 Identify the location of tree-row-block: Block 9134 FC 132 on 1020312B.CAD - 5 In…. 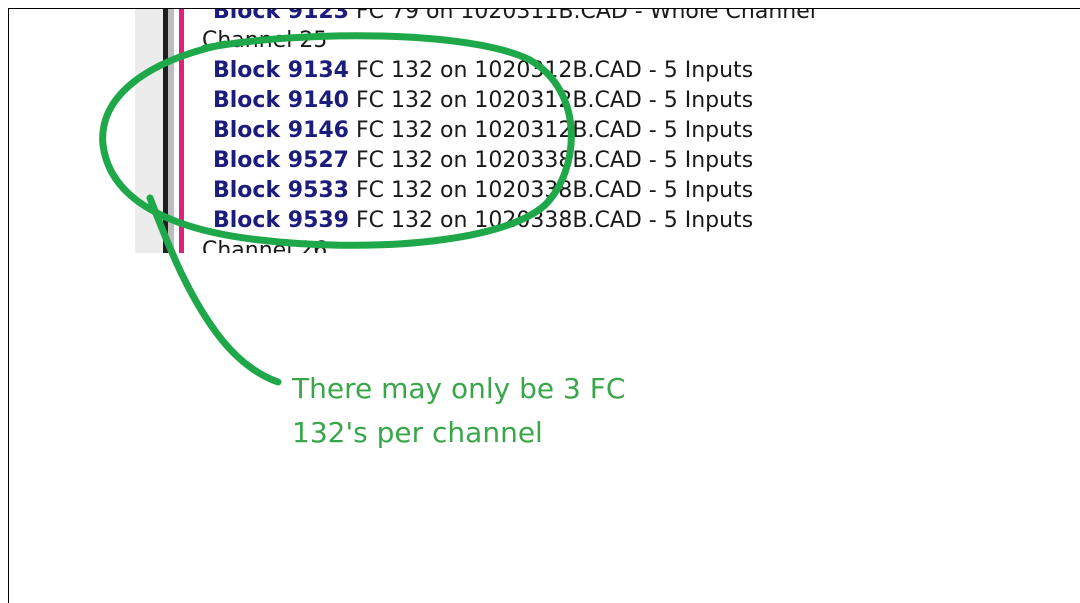
(483, 71).